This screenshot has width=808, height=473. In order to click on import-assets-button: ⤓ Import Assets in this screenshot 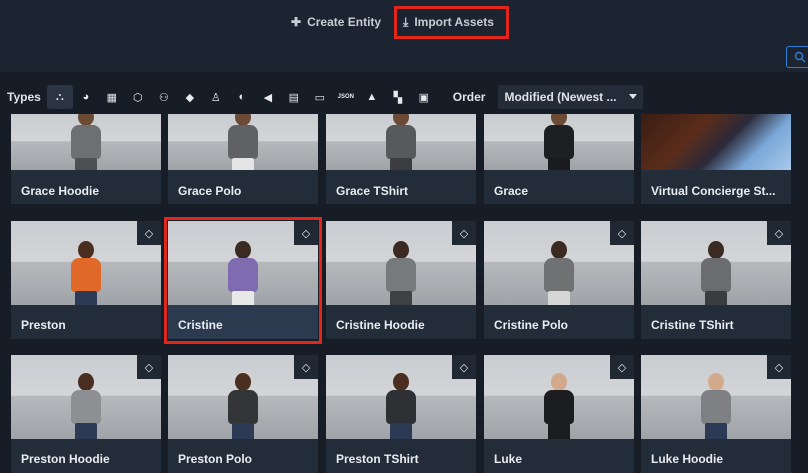, I will do `click(448, 22)`.